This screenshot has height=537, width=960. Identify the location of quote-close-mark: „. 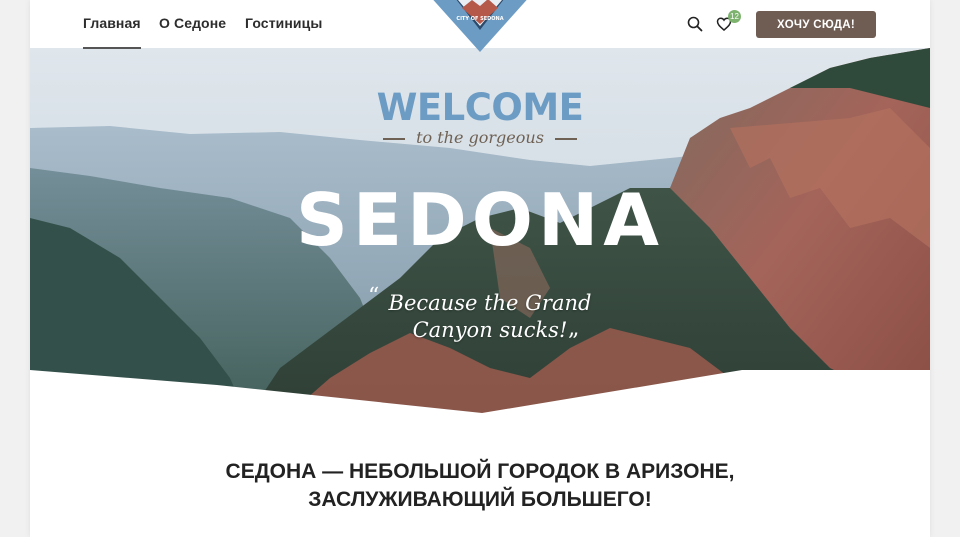
(574, 328).